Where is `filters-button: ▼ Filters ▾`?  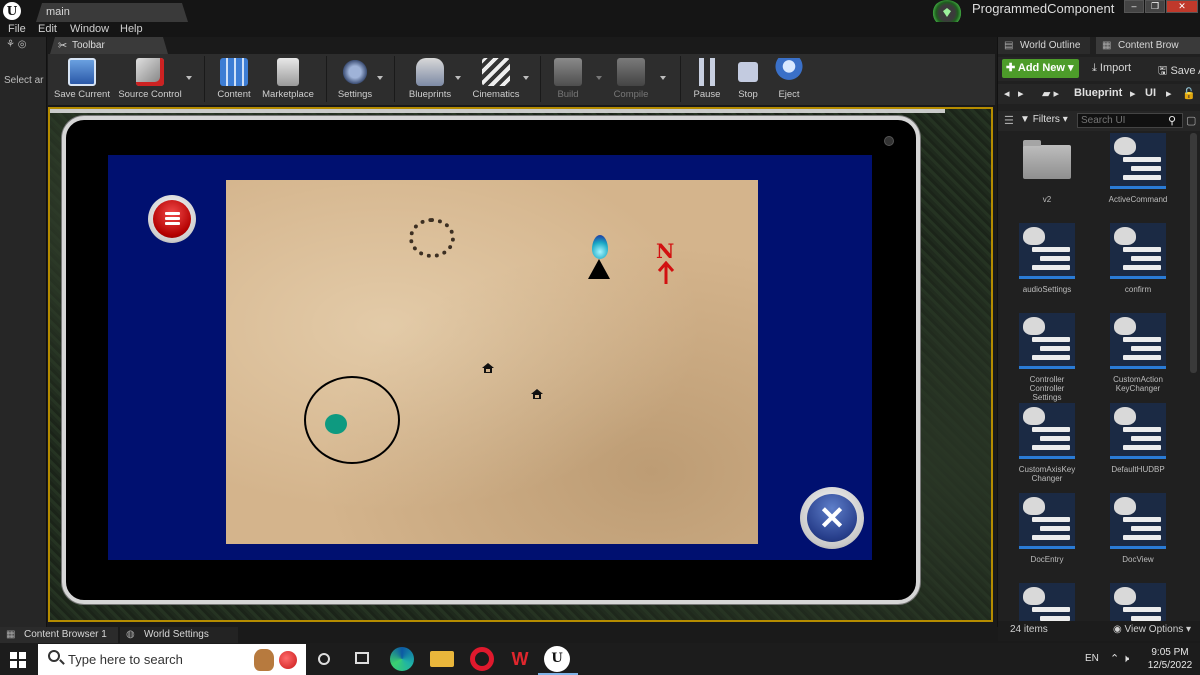
filters-button: ▼ Filters ▾ is located at coordinates (1044, 119).